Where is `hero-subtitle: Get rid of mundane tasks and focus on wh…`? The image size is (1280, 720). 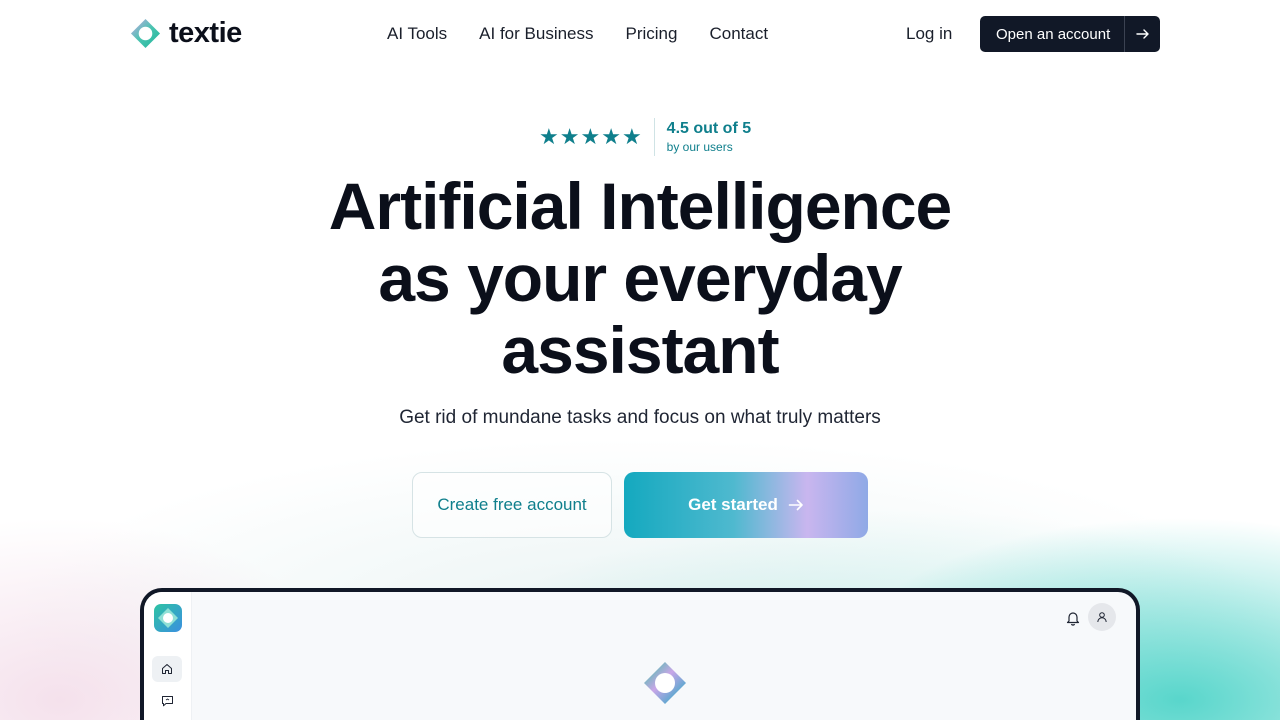 hero-subtitle: Get rid of mundane tasks and focus on wh… is located at coordinates (640, 417).